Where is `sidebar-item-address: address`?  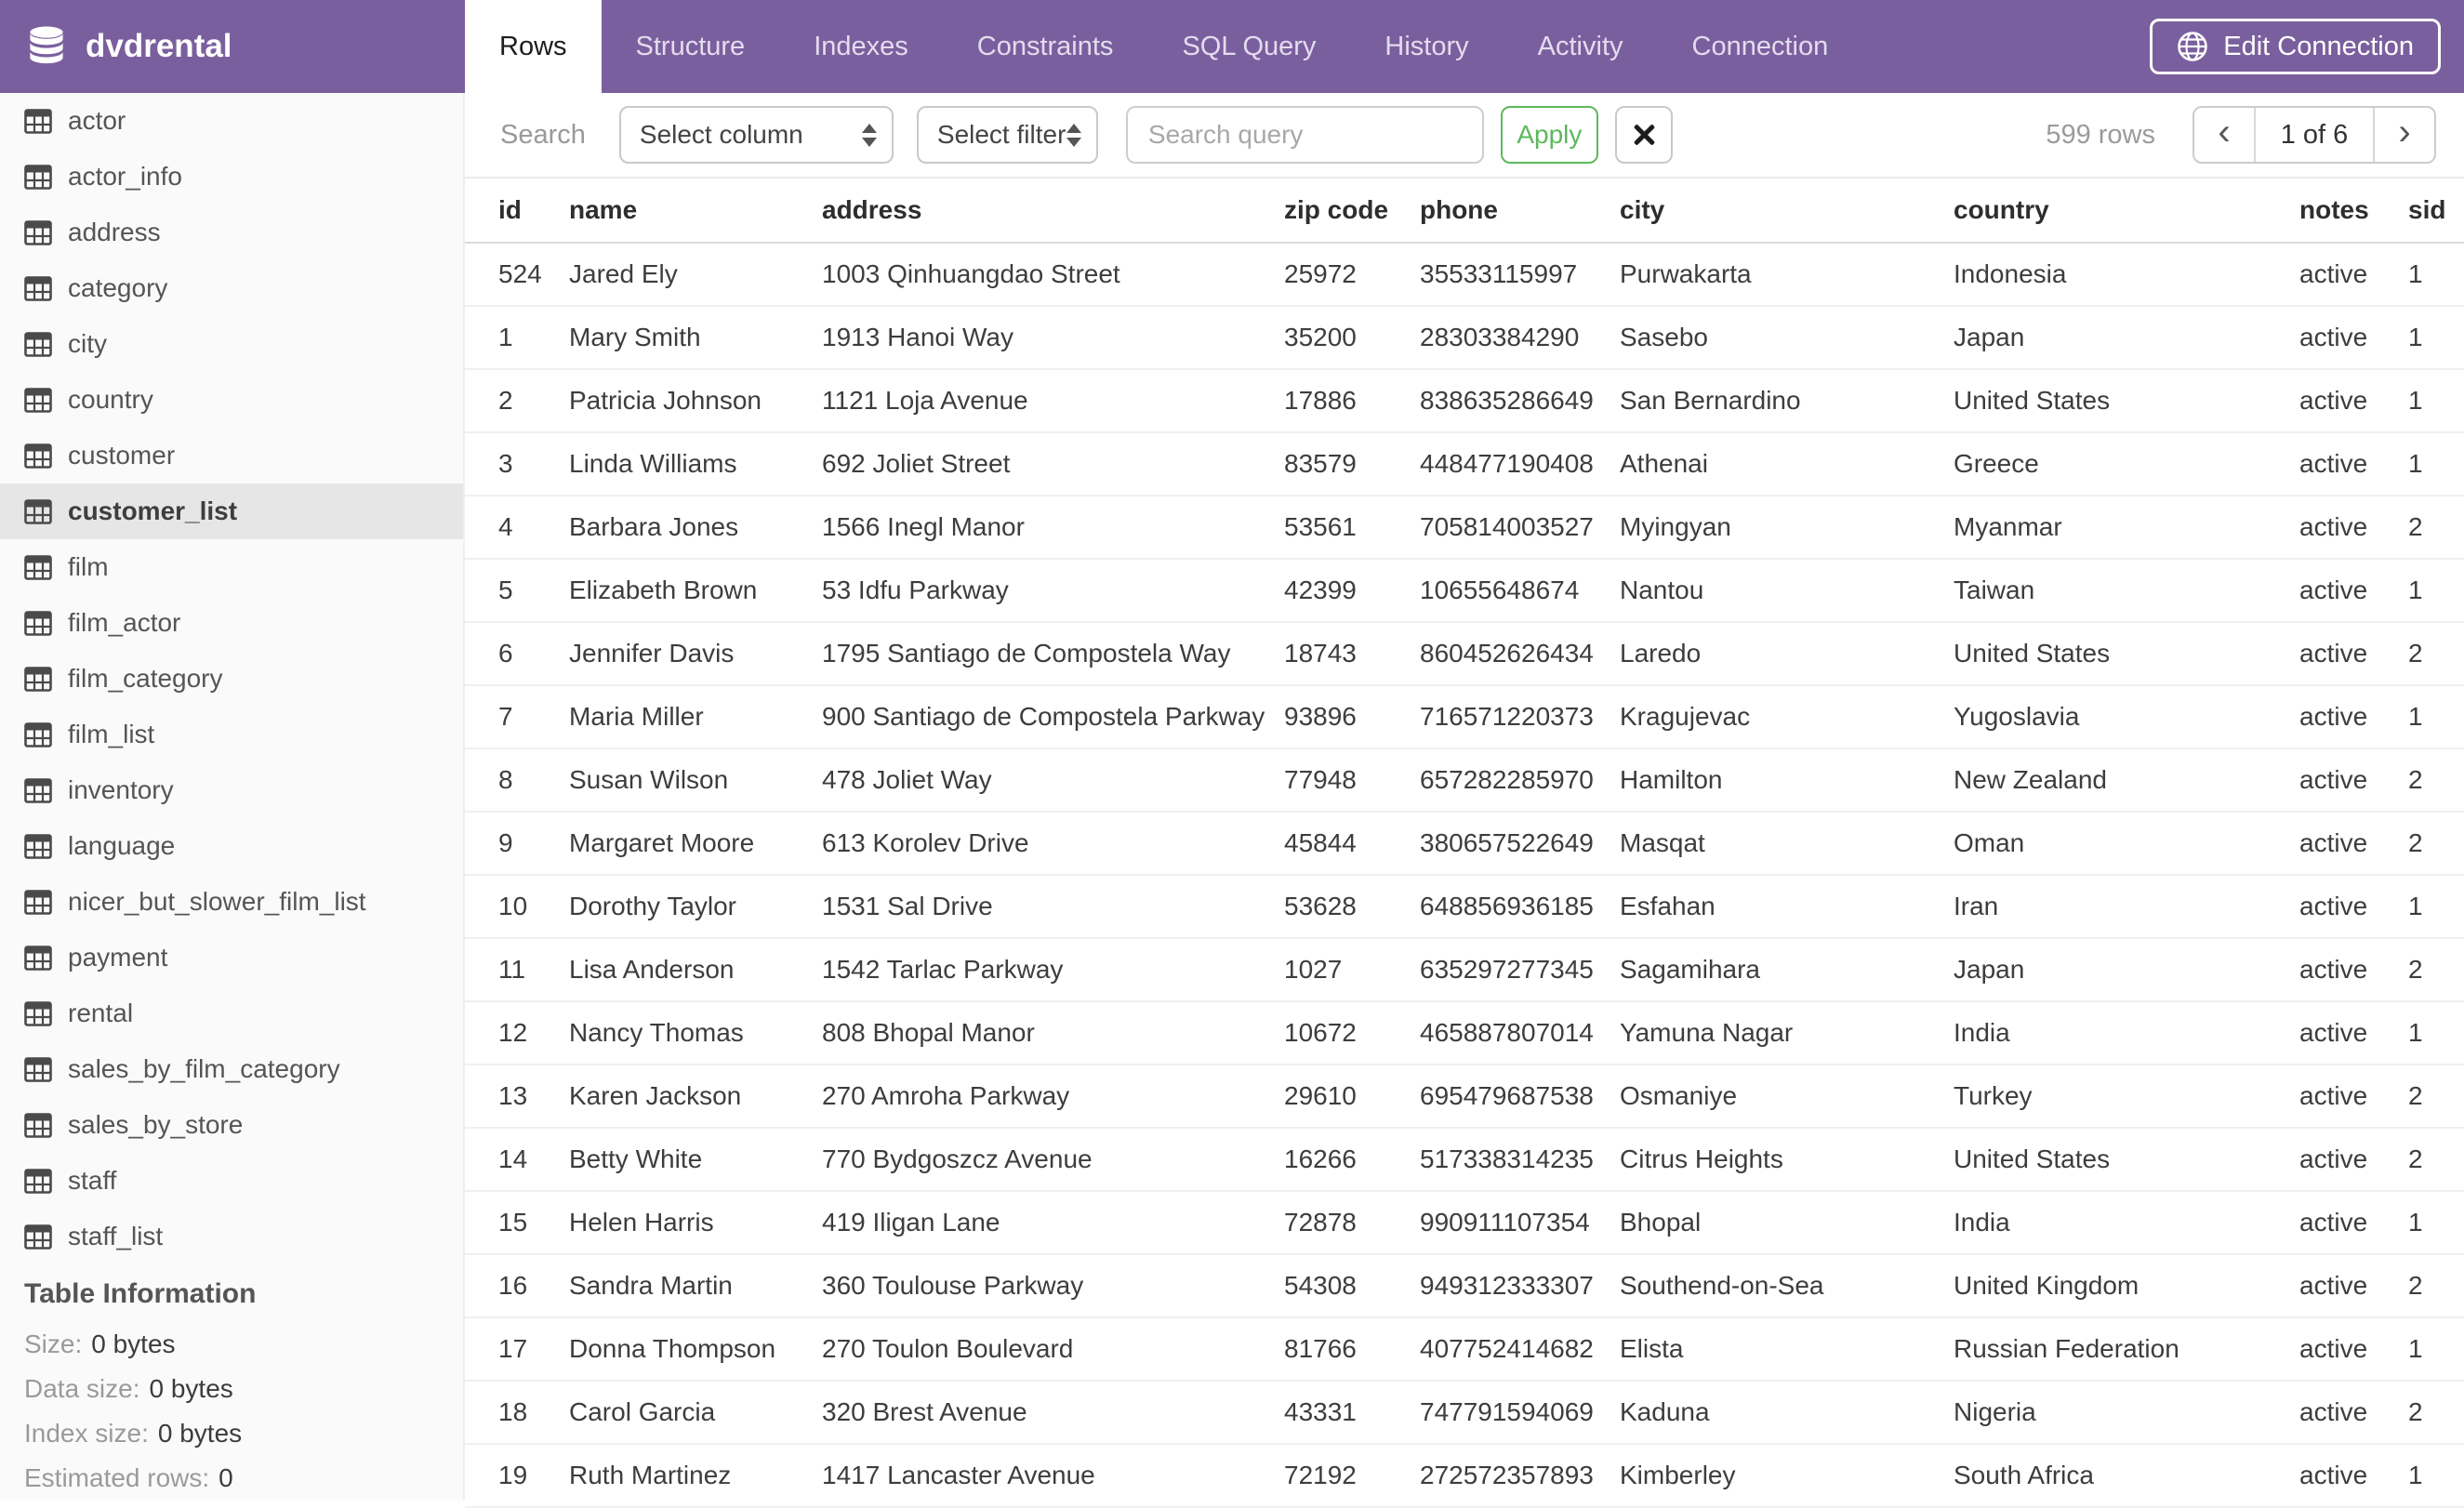 sidebar-item-address: address is located at coordinates (231, 233).